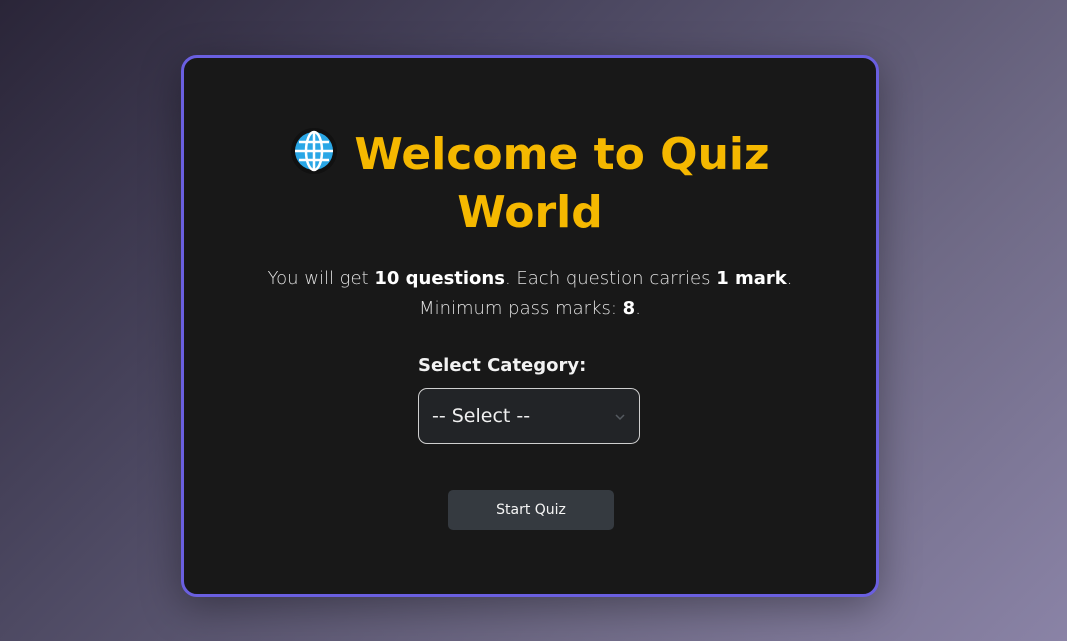 This screenshot has height=641, width=1067. What do you see at coordinates (610, 278) in the screenshot?
I see `instructions-text: . Each question carries` at bounding box center [610, 278].